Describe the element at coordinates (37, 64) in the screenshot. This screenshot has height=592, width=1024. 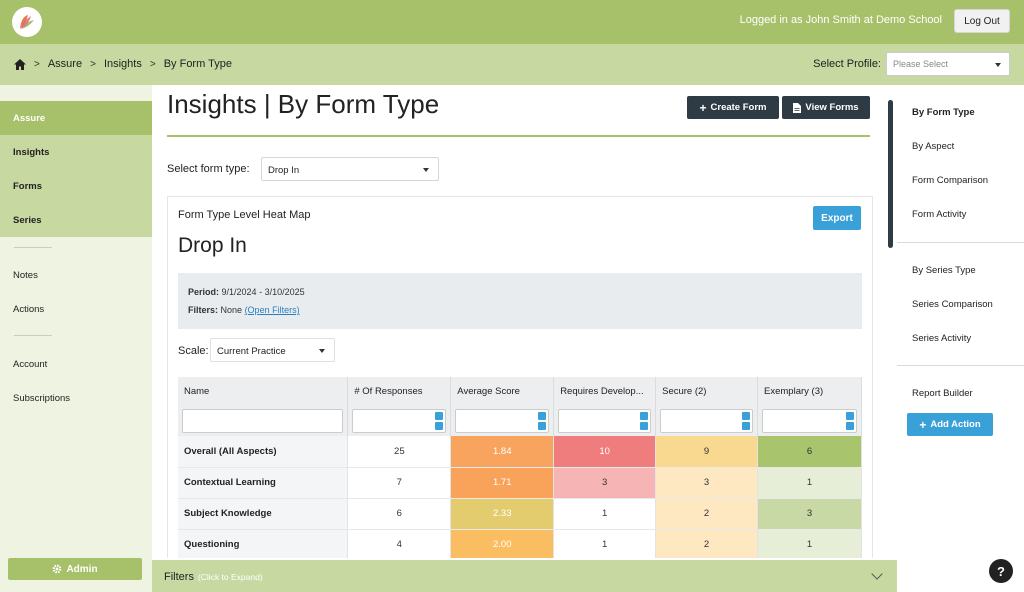
I see `chevron-right-icon: >` at that location.